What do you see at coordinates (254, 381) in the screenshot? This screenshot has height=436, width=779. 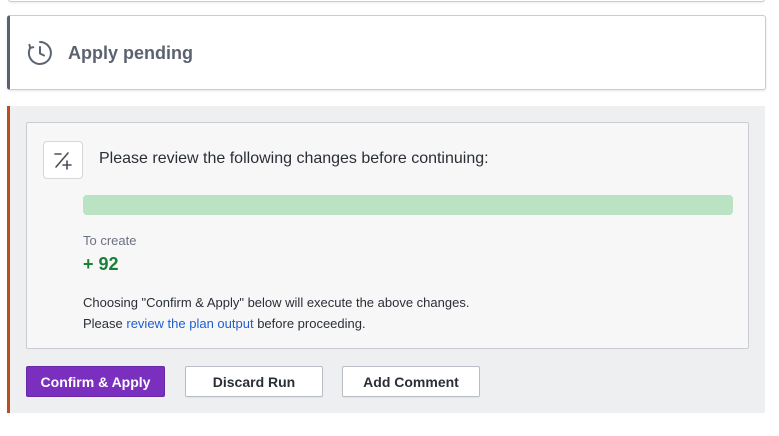 I see `discard-run-button: Discard Run` at bounding box center [254, 381].